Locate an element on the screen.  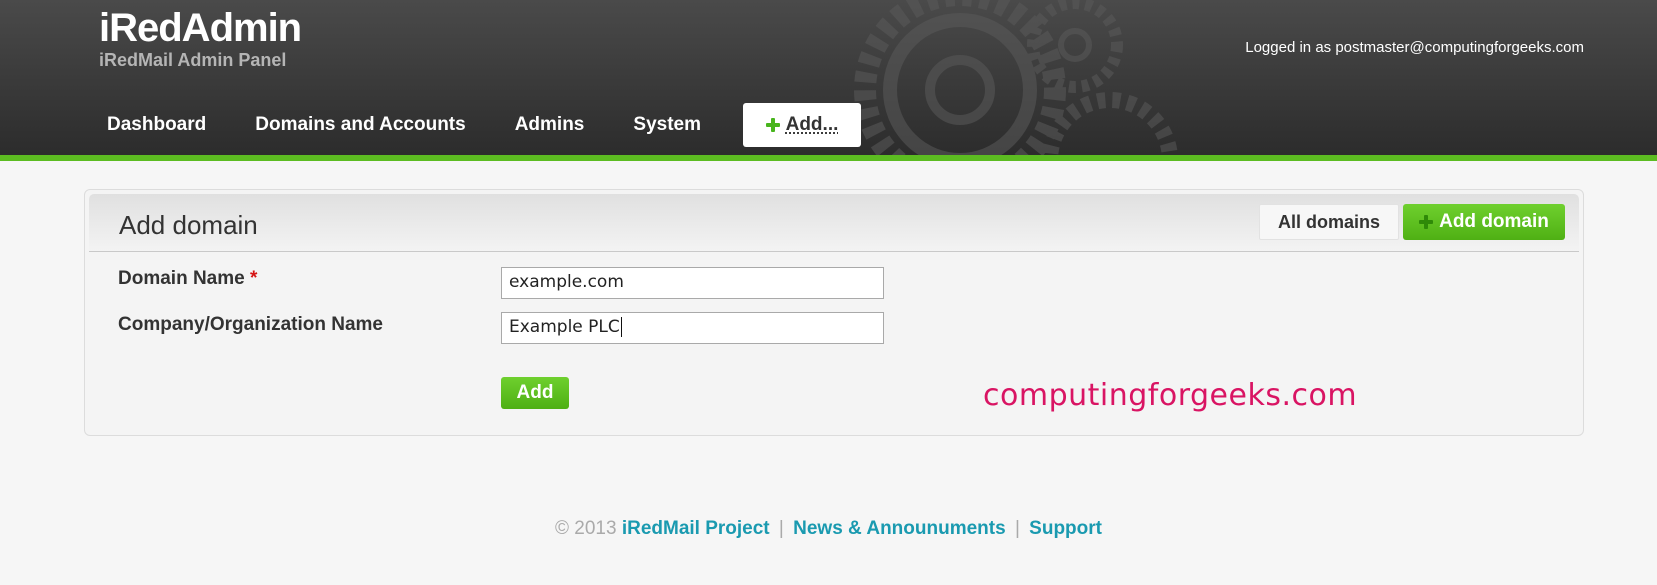
add-submit-button: Add is located at coordinates (535, 393).